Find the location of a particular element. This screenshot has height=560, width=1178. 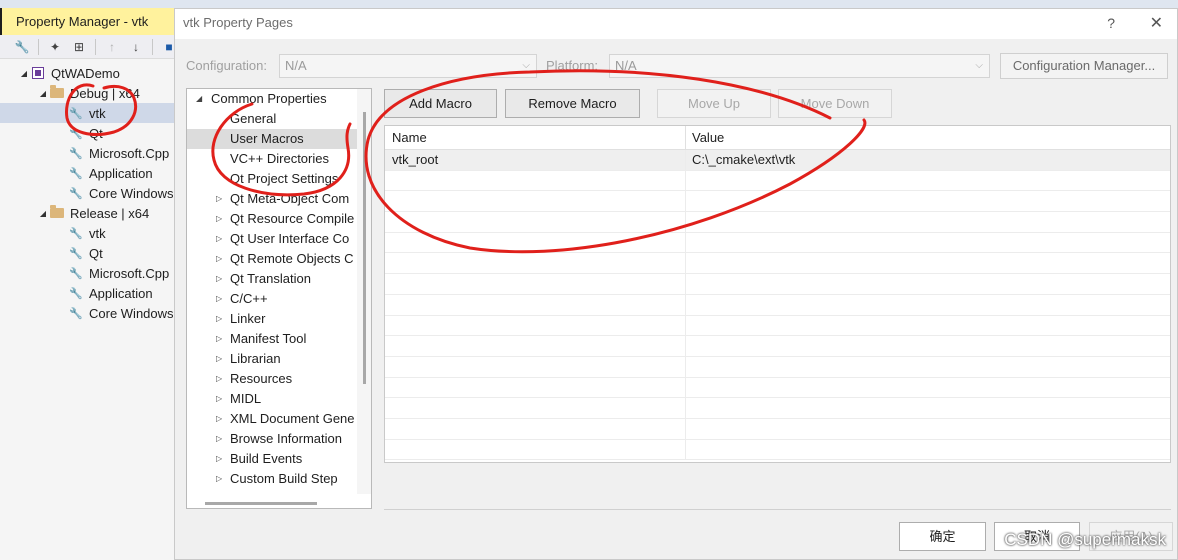

tree-node-label: Application is located at coordinates (121, 293).